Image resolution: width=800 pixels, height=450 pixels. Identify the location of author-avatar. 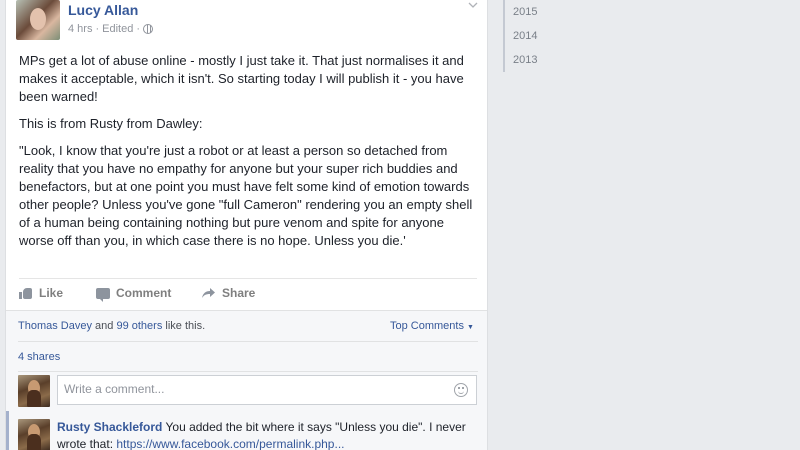
(38, 20).